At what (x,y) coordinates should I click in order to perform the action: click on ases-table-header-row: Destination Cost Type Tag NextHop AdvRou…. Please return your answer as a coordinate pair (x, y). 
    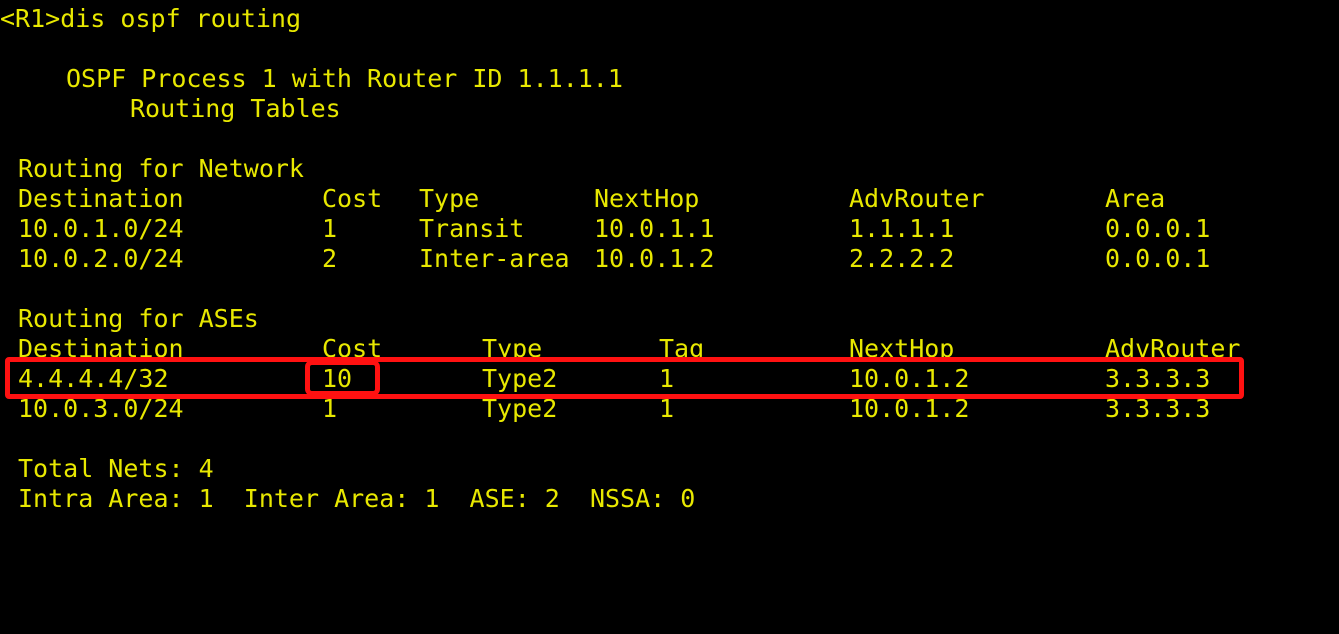
    Looking at the image, I should click on (620, 349).